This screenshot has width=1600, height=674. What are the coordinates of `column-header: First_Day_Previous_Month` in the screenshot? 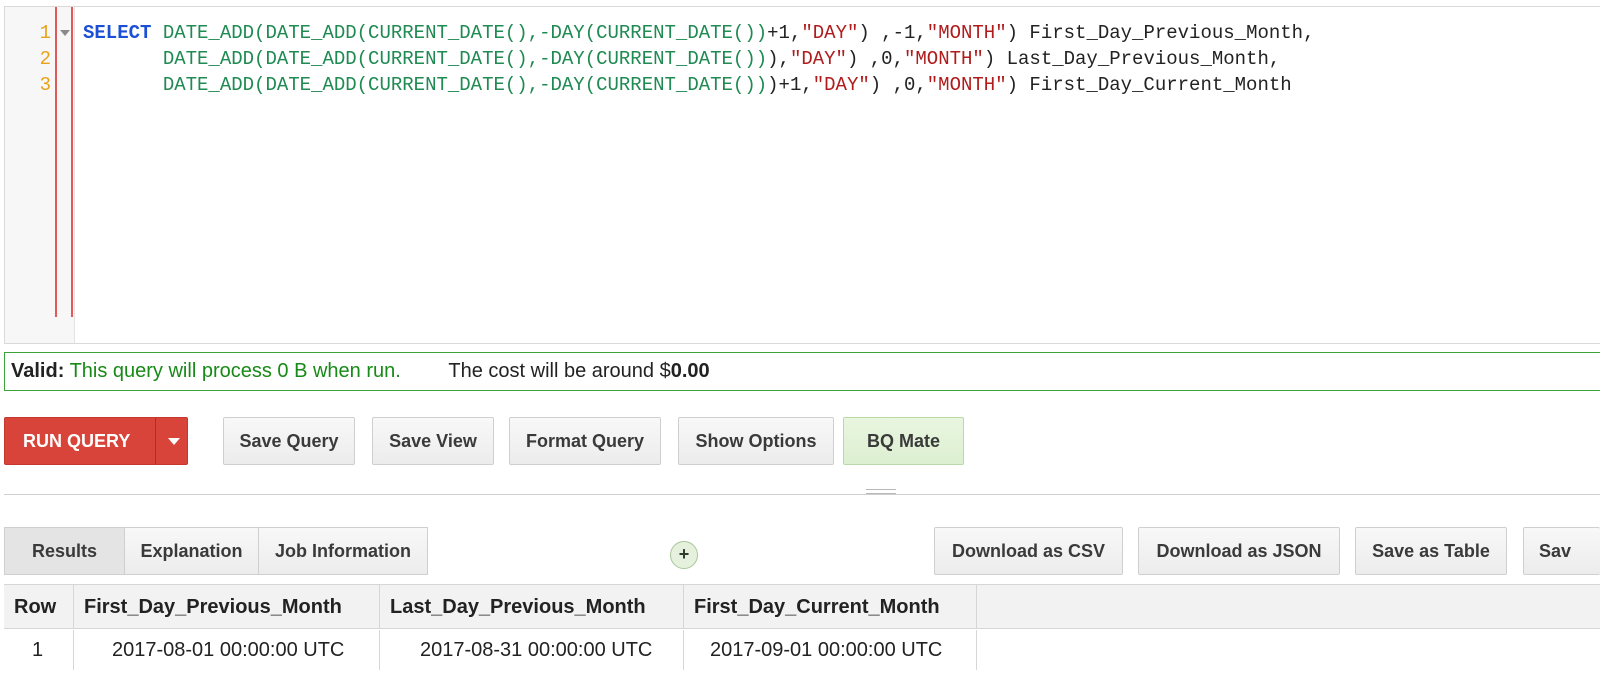 It's located at (227, 607).